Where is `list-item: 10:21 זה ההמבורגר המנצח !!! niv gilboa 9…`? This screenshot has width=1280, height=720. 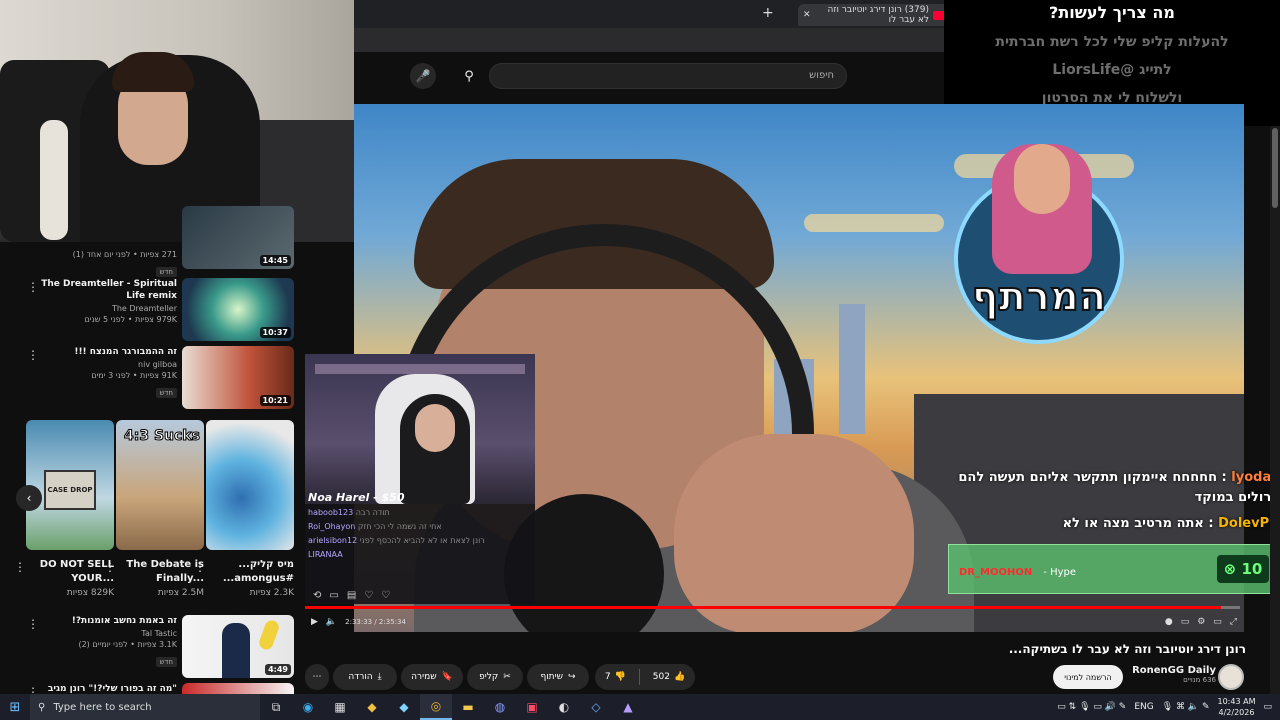 list-item: 10:21 זה ההמבורגר המנצח !!! niv gilboa 9… is located at coordinates (150, 378).